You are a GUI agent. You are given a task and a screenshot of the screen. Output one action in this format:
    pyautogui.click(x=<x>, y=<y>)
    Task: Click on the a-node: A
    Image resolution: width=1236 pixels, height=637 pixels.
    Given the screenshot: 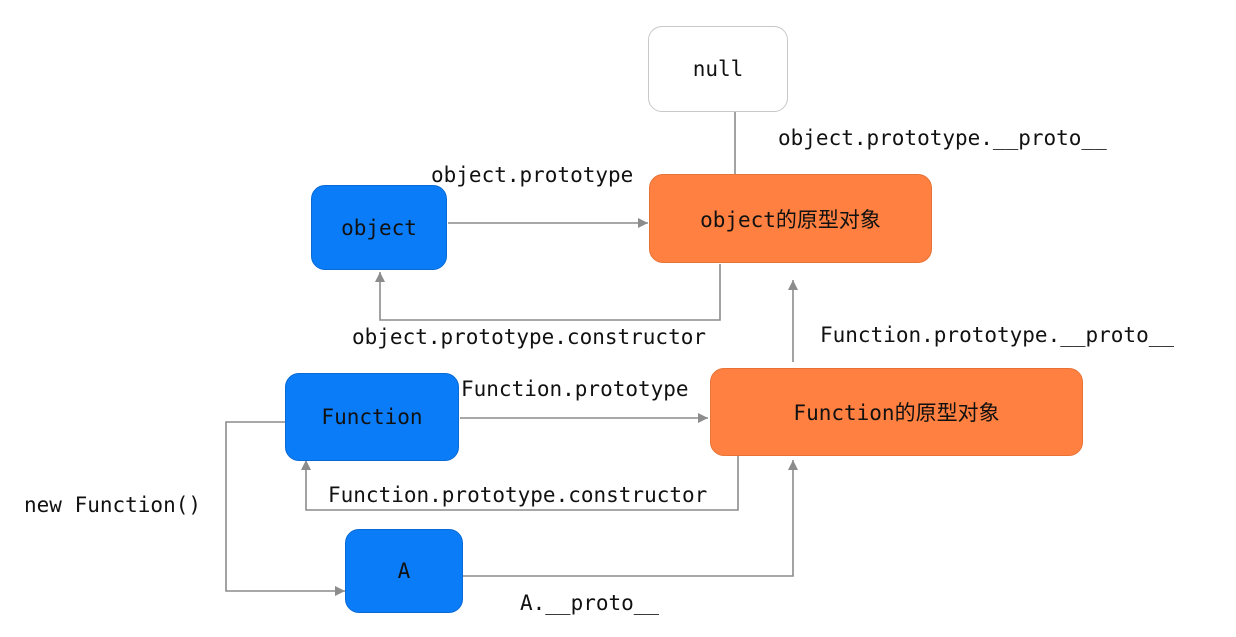 What is the action you would take?
    pyautogui.click(x=404, y=571)
    